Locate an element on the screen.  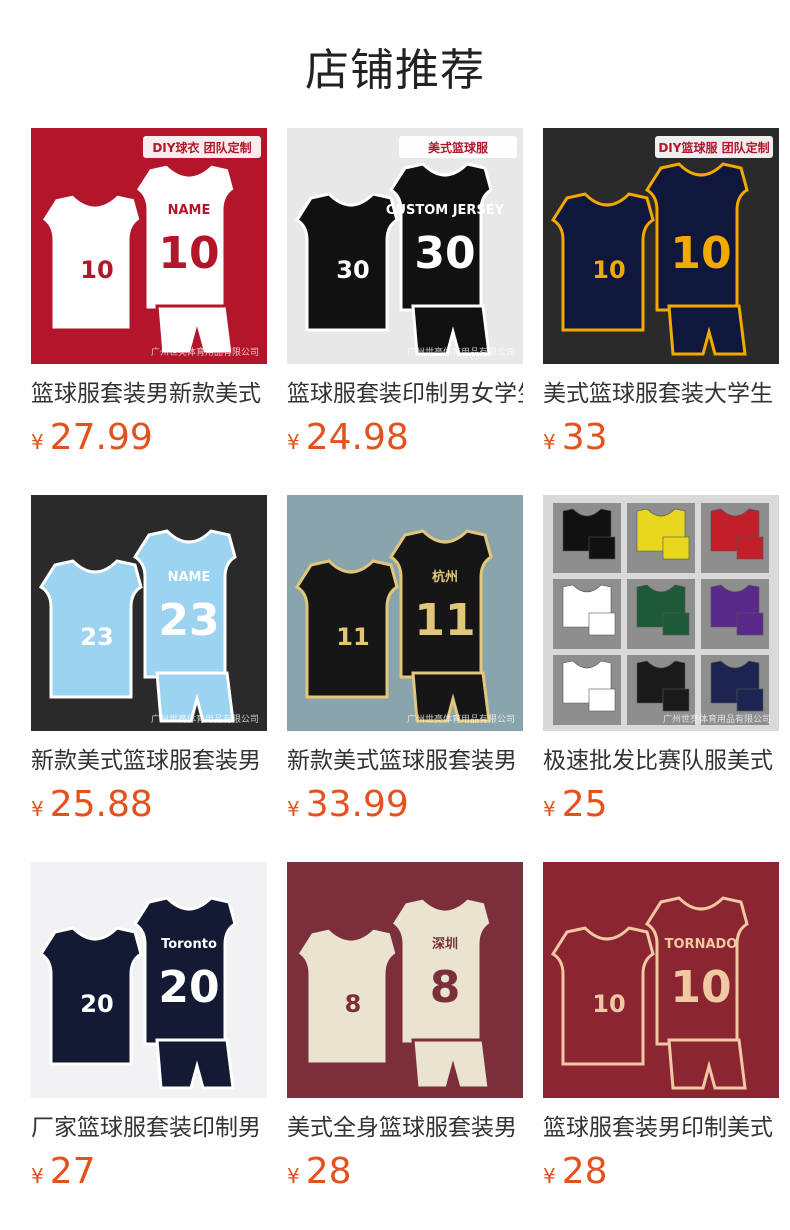
svg-text: Toronto is located at coordinates (189, 944).